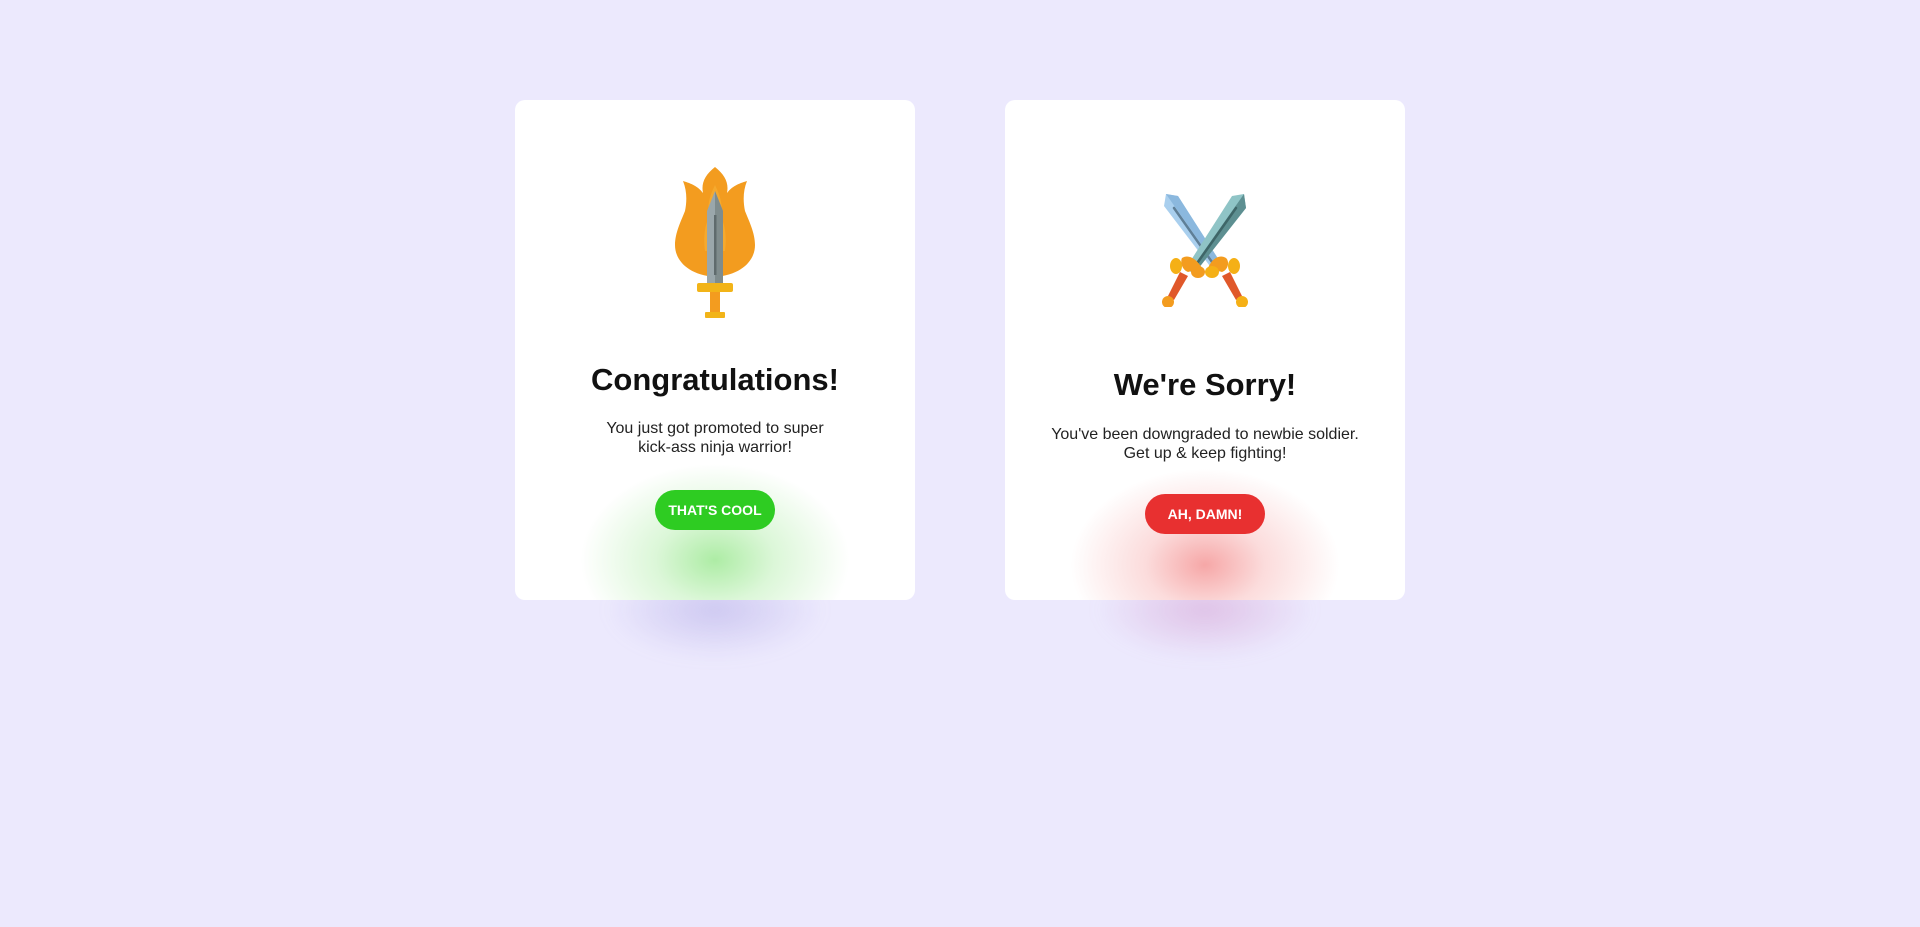  What do you see at coordinates (715, 510) in the screenshot?
I see `thats-cool-button: THAT'S COOL` at bounding box center [715, 510].